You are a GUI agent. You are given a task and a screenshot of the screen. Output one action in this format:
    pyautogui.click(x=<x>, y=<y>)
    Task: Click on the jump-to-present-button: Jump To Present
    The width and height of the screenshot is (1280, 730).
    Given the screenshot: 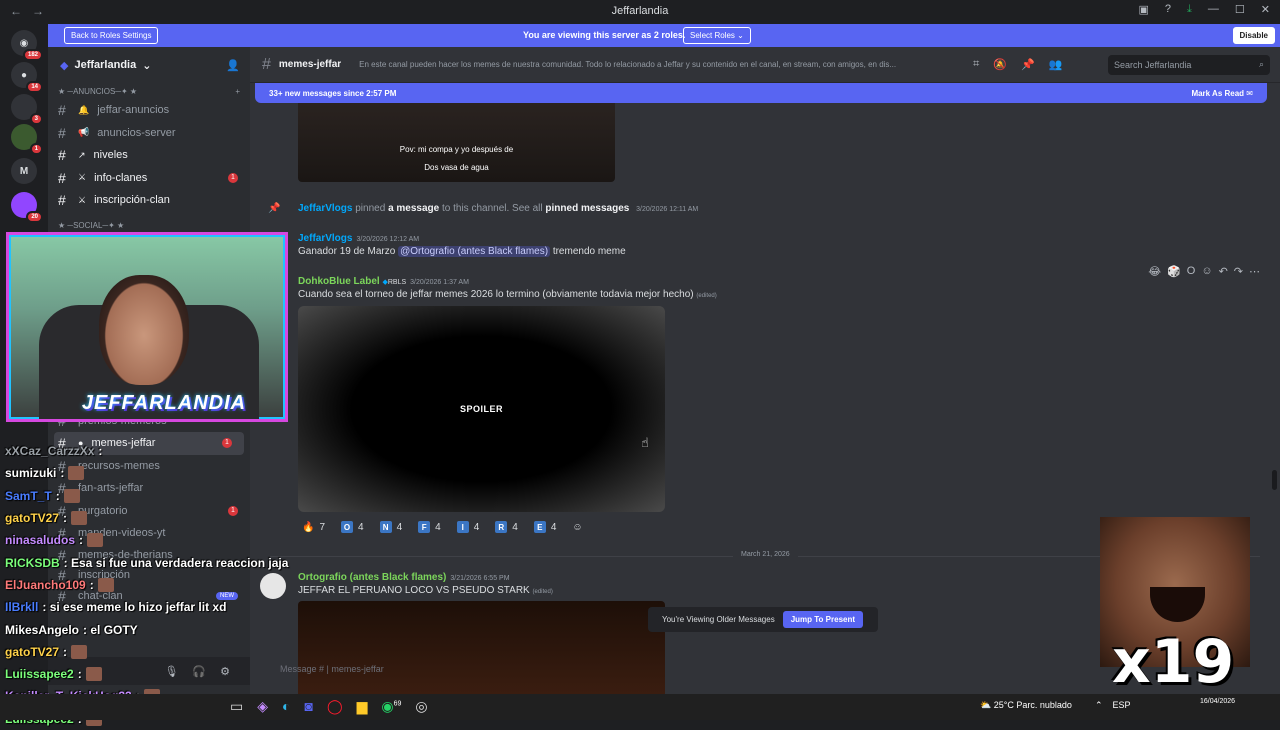 What is the action you would take?
    pyautogui.click(x=823, y=619)
    